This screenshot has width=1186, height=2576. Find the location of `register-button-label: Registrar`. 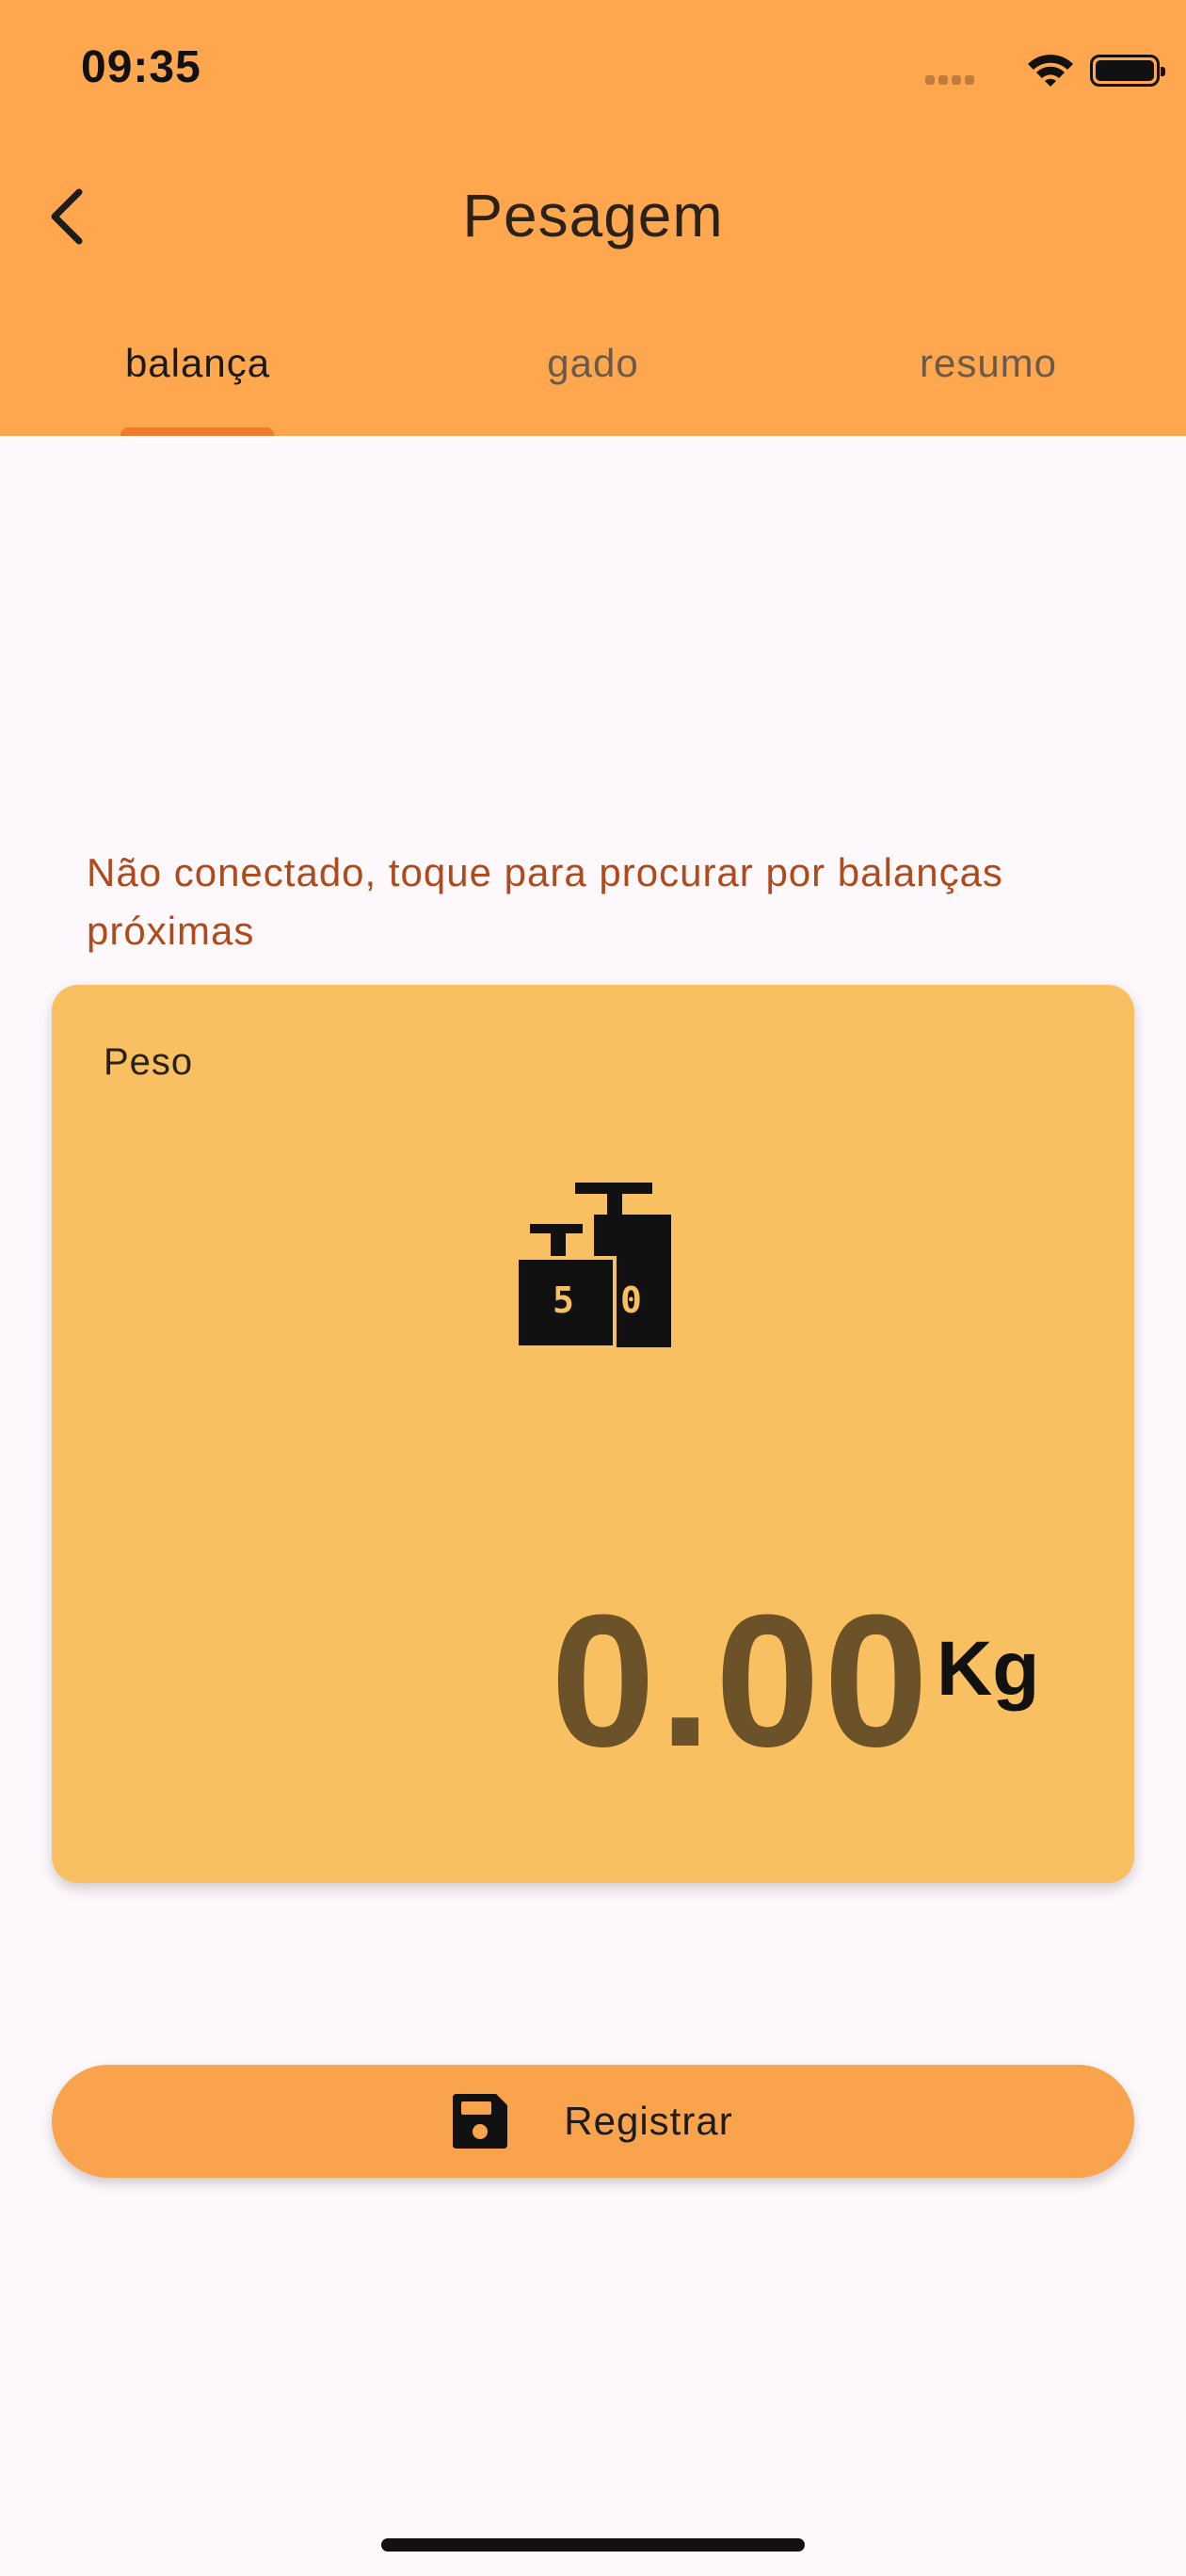

register-button-label: Registrar is located at coordinates (648, 2121).